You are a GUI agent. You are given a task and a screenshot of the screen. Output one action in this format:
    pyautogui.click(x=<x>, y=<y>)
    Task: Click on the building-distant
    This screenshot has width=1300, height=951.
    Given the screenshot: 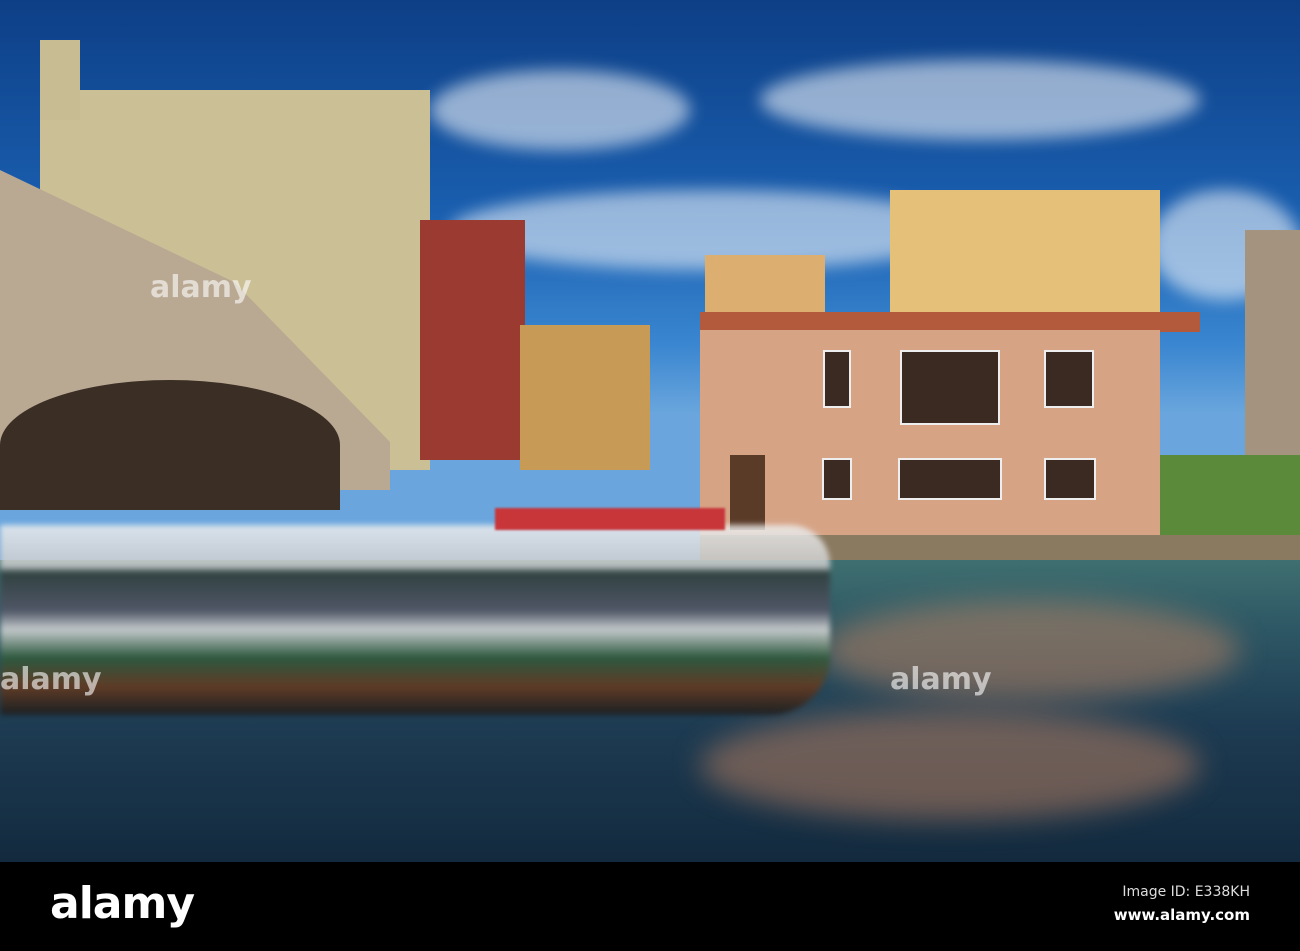 What is the action you would take?
    pyautogui.click(x=585, y=397)
    